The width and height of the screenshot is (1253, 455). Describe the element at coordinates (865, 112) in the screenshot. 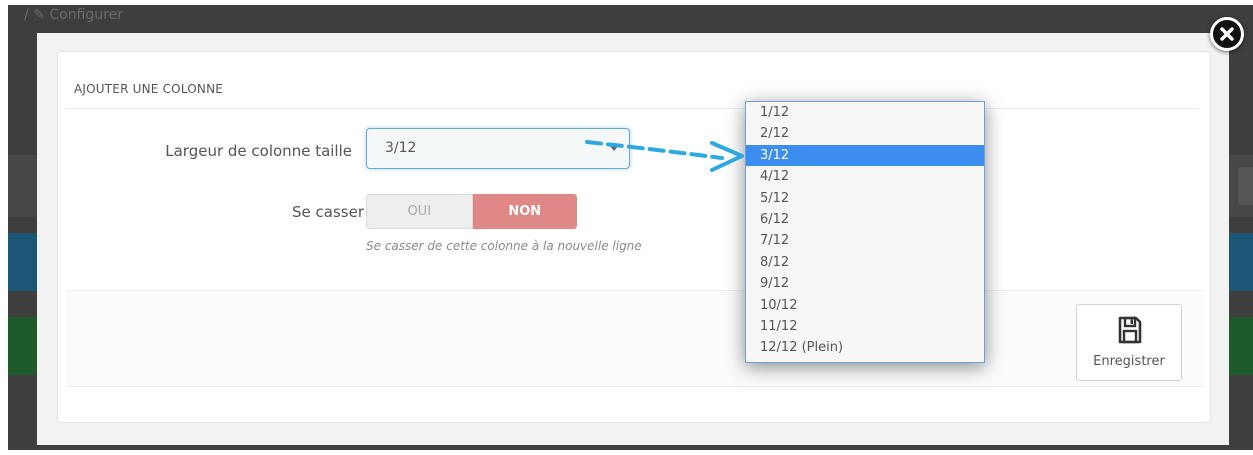

I see `dropdown-option: 1/12` at that location.